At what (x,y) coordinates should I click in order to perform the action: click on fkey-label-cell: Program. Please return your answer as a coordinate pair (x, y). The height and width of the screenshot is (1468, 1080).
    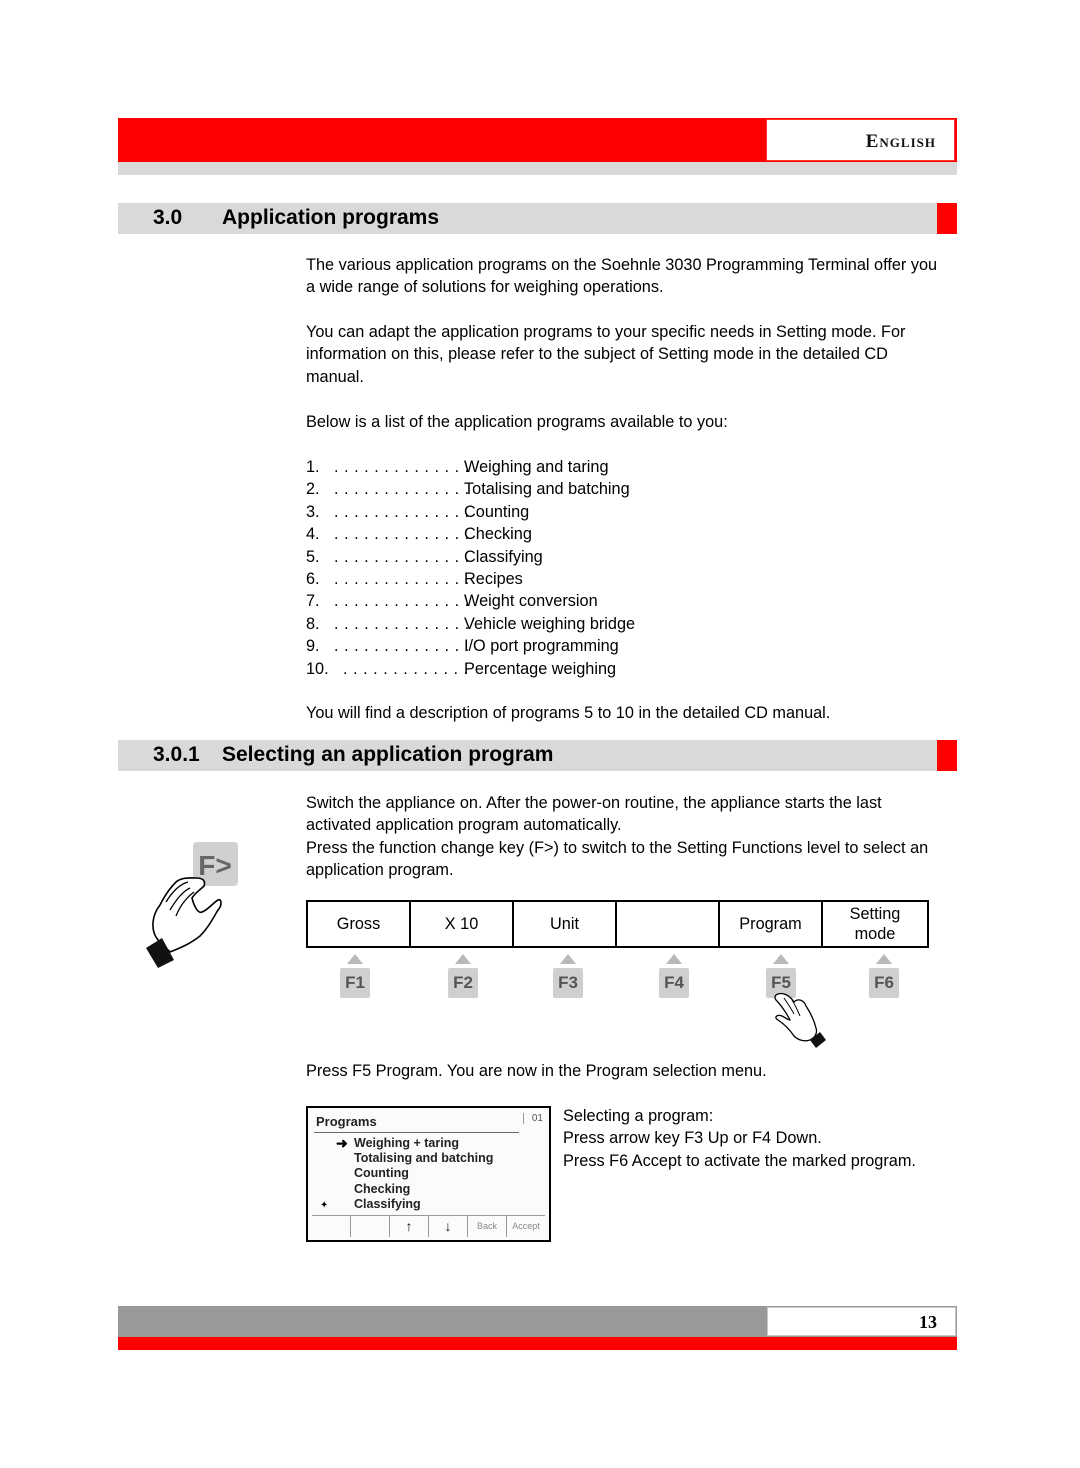
    Looking at the image, I should click on (770, 924).